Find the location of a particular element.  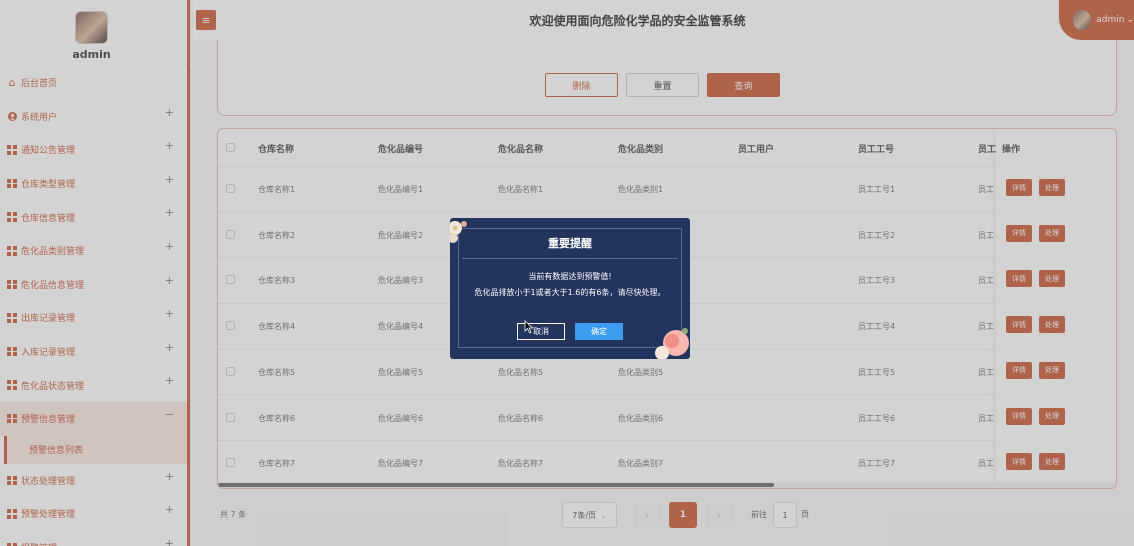

dialog-message-detail: 危化品排放小于1或者大于1.6的有6条，请尽快处理。 is located at coordinates (570, 292).